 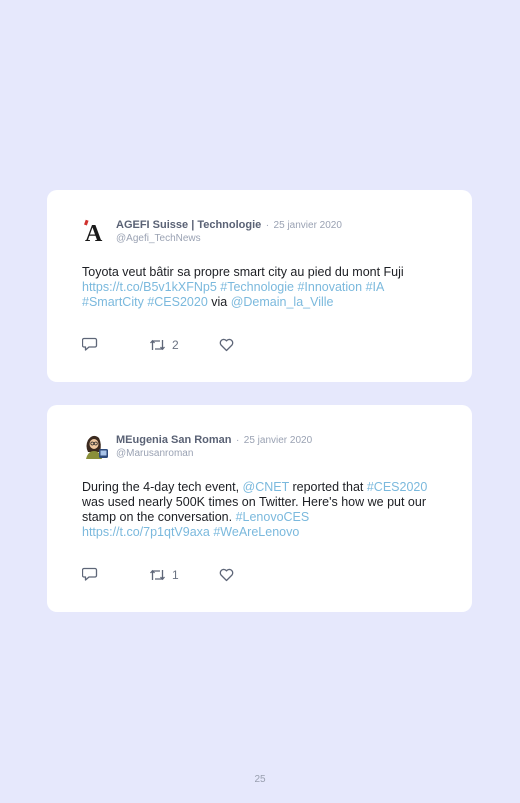 I want to click on retweet-count: 2, so click(x=175, y=344).